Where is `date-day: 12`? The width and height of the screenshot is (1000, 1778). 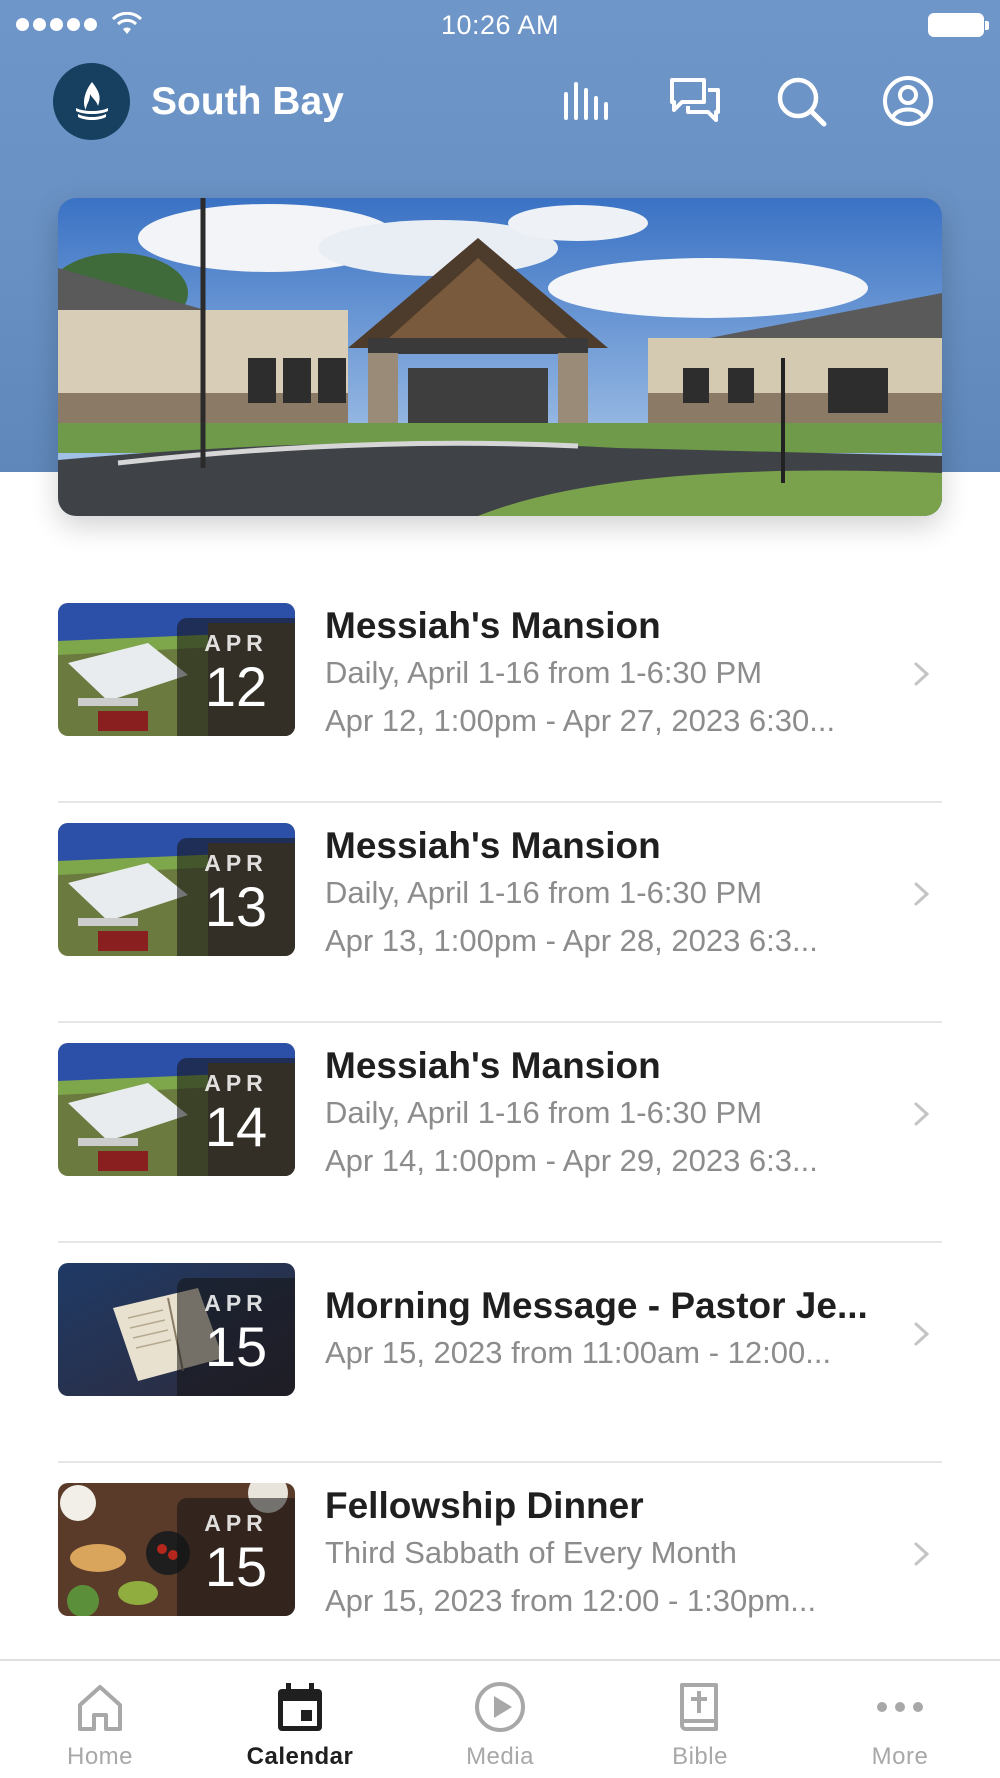
date-day: 12 is located at coordinates (236, 686).